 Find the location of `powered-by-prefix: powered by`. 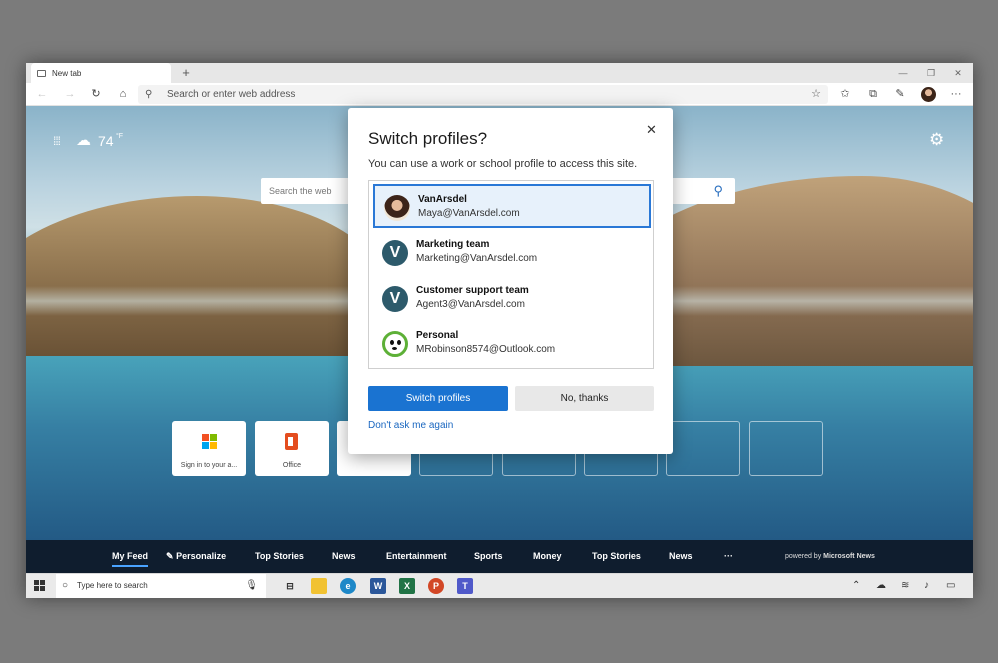

powered-by-prefix: powered by is located at coordinates (804, 556).